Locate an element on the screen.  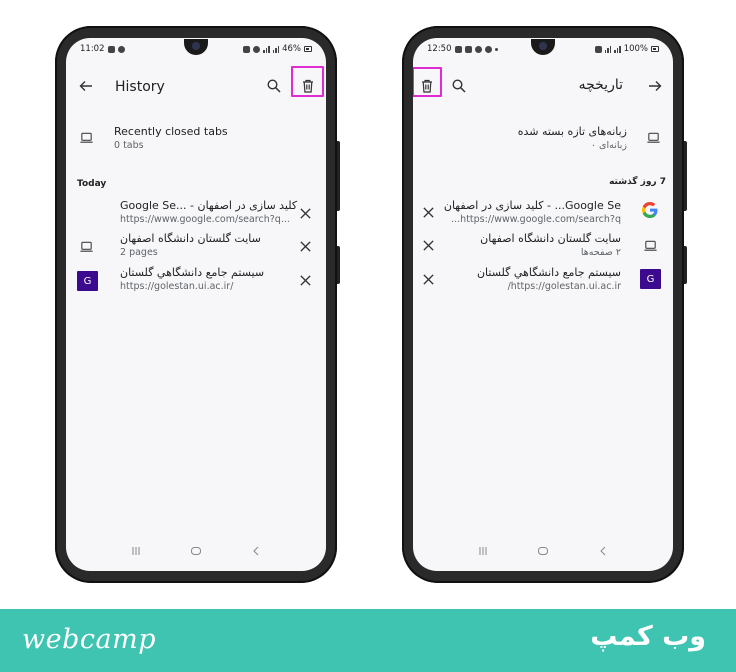
arrow-right-icon is located at coordinates (655, 86).